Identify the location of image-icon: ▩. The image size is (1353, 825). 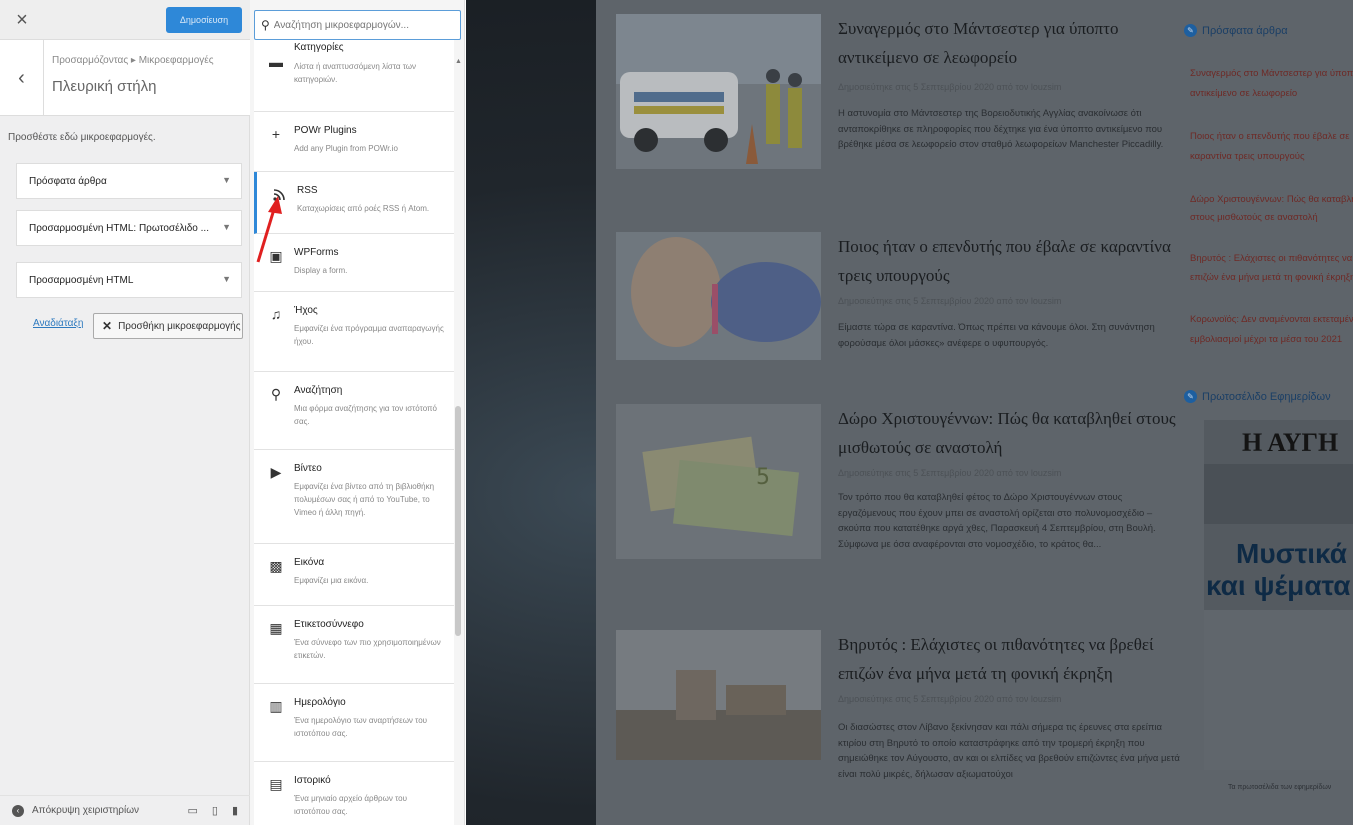
(276, 565).